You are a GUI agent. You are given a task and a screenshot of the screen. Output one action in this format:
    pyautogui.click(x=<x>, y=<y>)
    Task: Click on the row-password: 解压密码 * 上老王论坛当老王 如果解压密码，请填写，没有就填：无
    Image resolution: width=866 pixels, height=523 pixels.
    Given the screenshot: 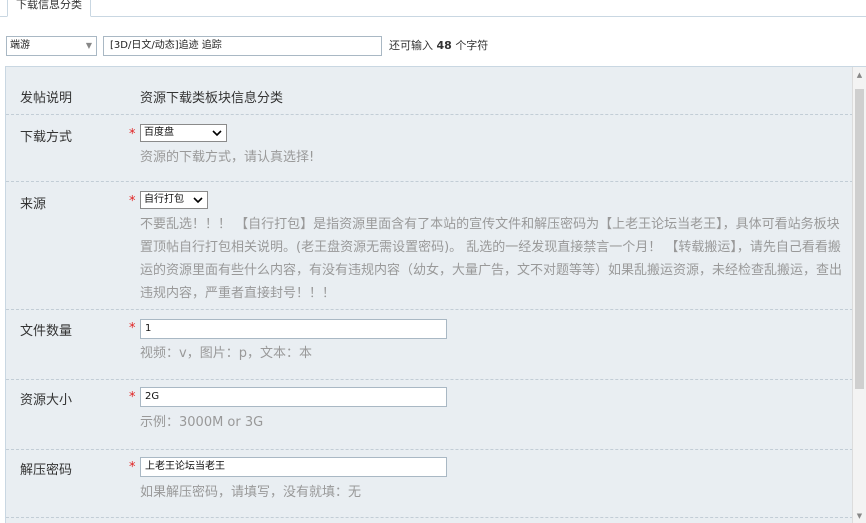 What is the action you would take?
    pyautogui.click(x=429, y=484)
    